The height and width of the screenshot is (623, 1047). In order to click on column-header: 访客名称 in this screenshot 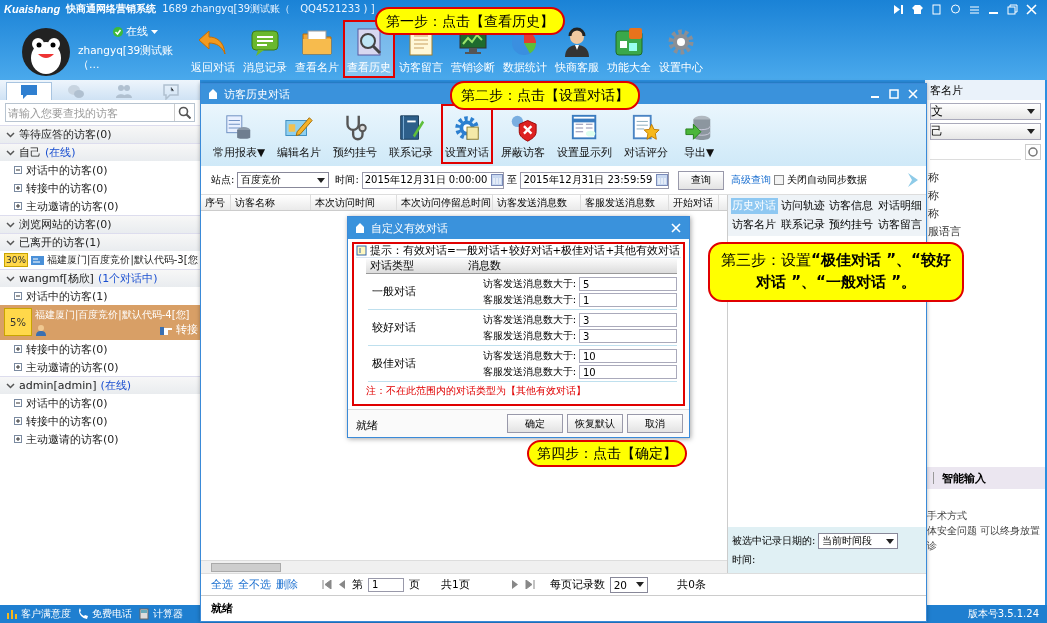, I will do `click(271, 202)`.